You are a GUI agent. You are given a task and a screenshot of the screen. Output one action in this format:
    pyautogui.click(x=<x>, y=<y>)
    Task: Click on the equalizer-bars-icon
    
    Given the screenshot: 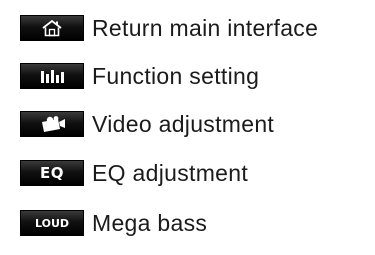 What is the action you would take?
    pyautogui.click(x=52, y=76)
    